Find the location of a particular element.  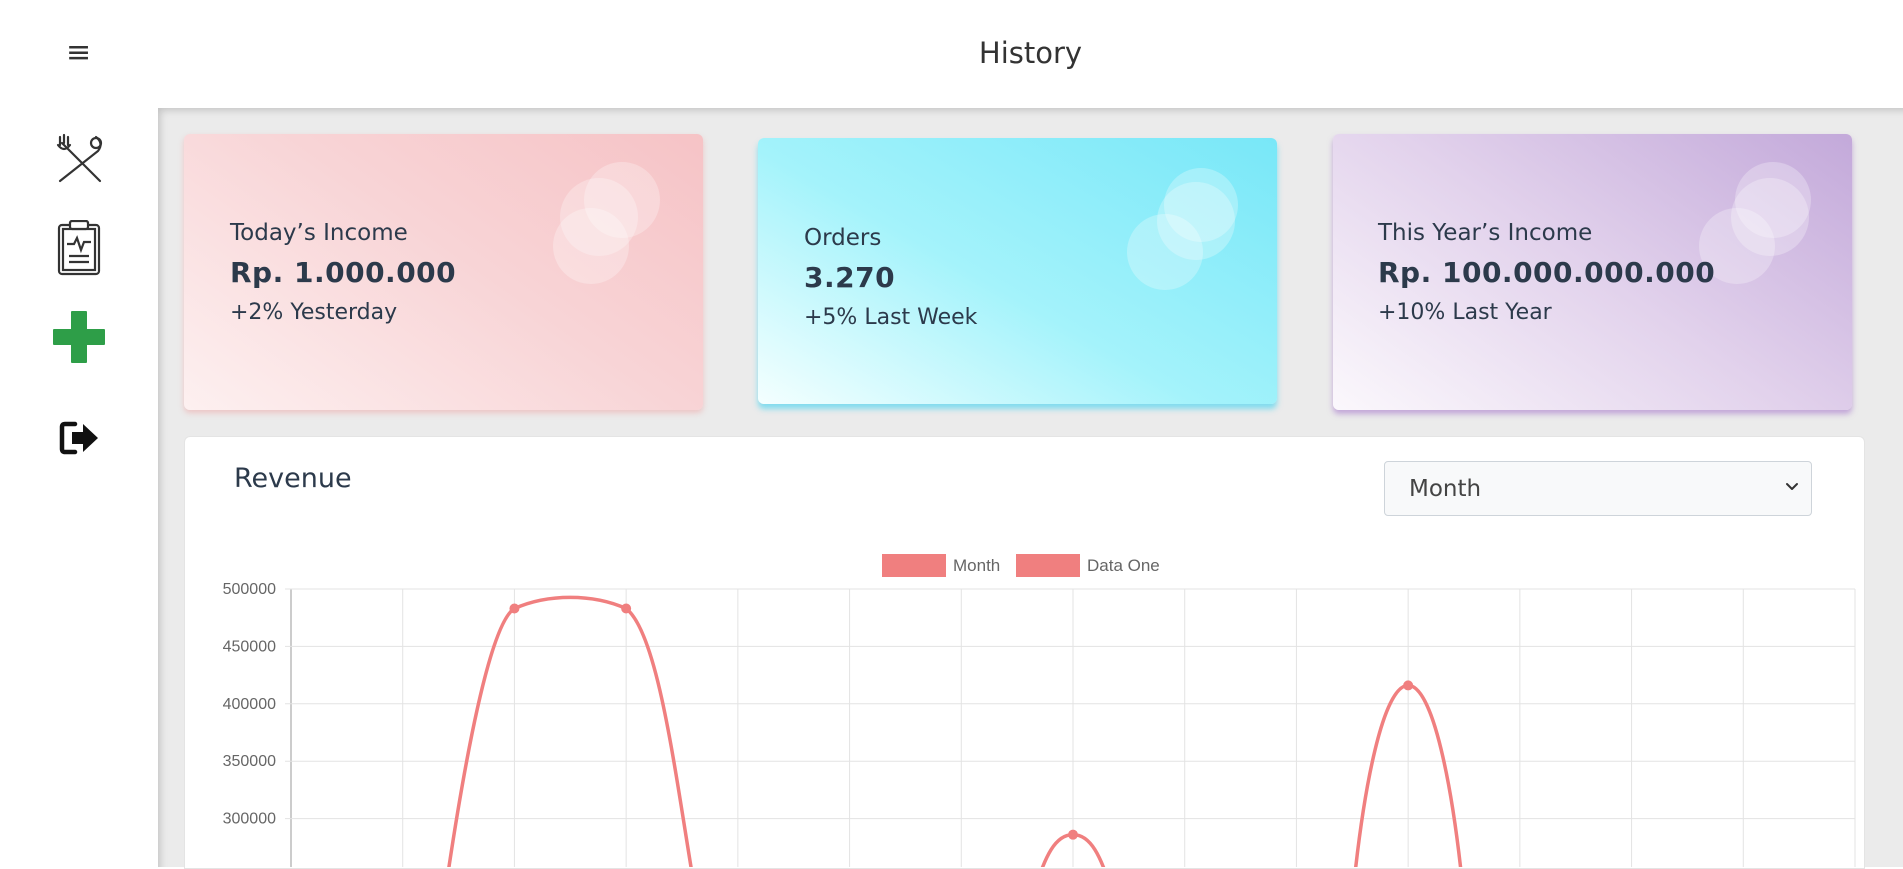

hamburger-menu-icon: ≡ is located at coordinates (78, 53).